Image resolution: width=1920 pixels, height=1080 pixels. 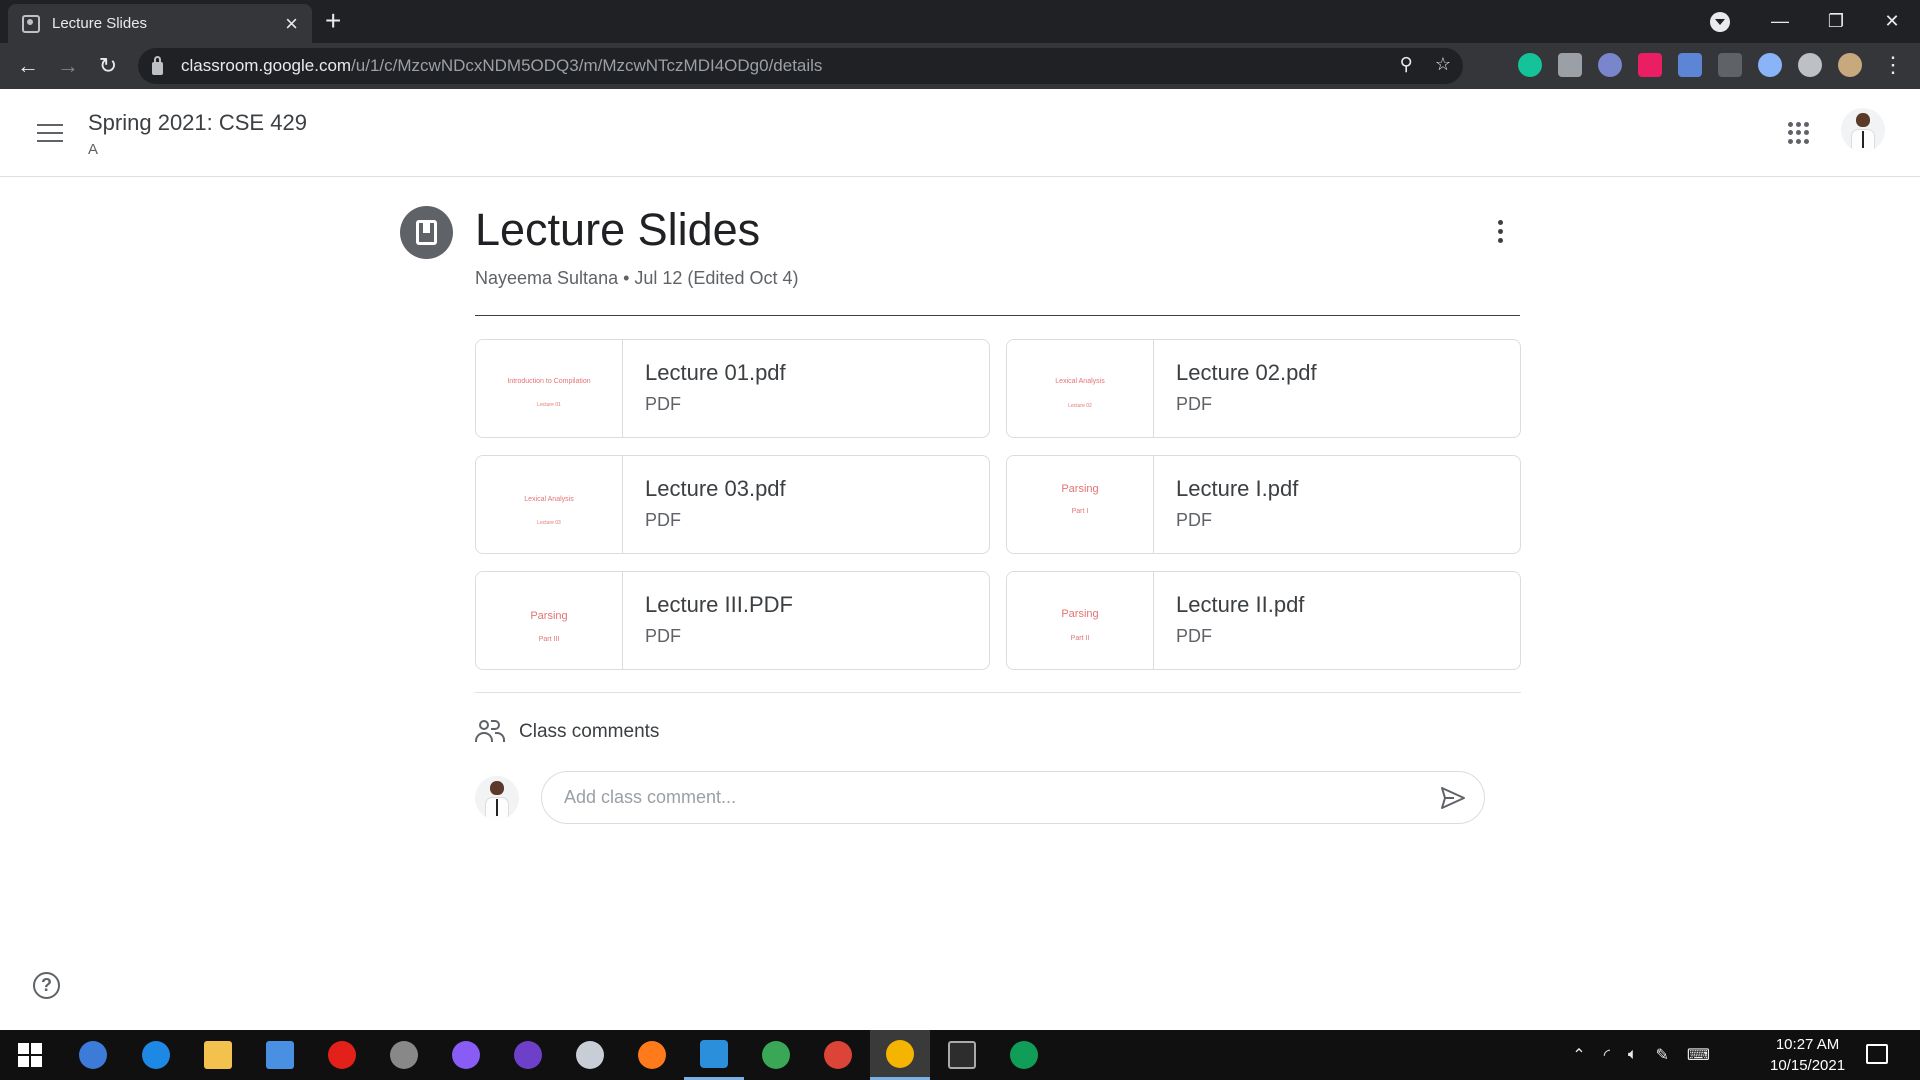 What do you see at coordinates (1690, 65) in the screenshot?
I see `download-extension-icon` at bounding box center [1690, 65].